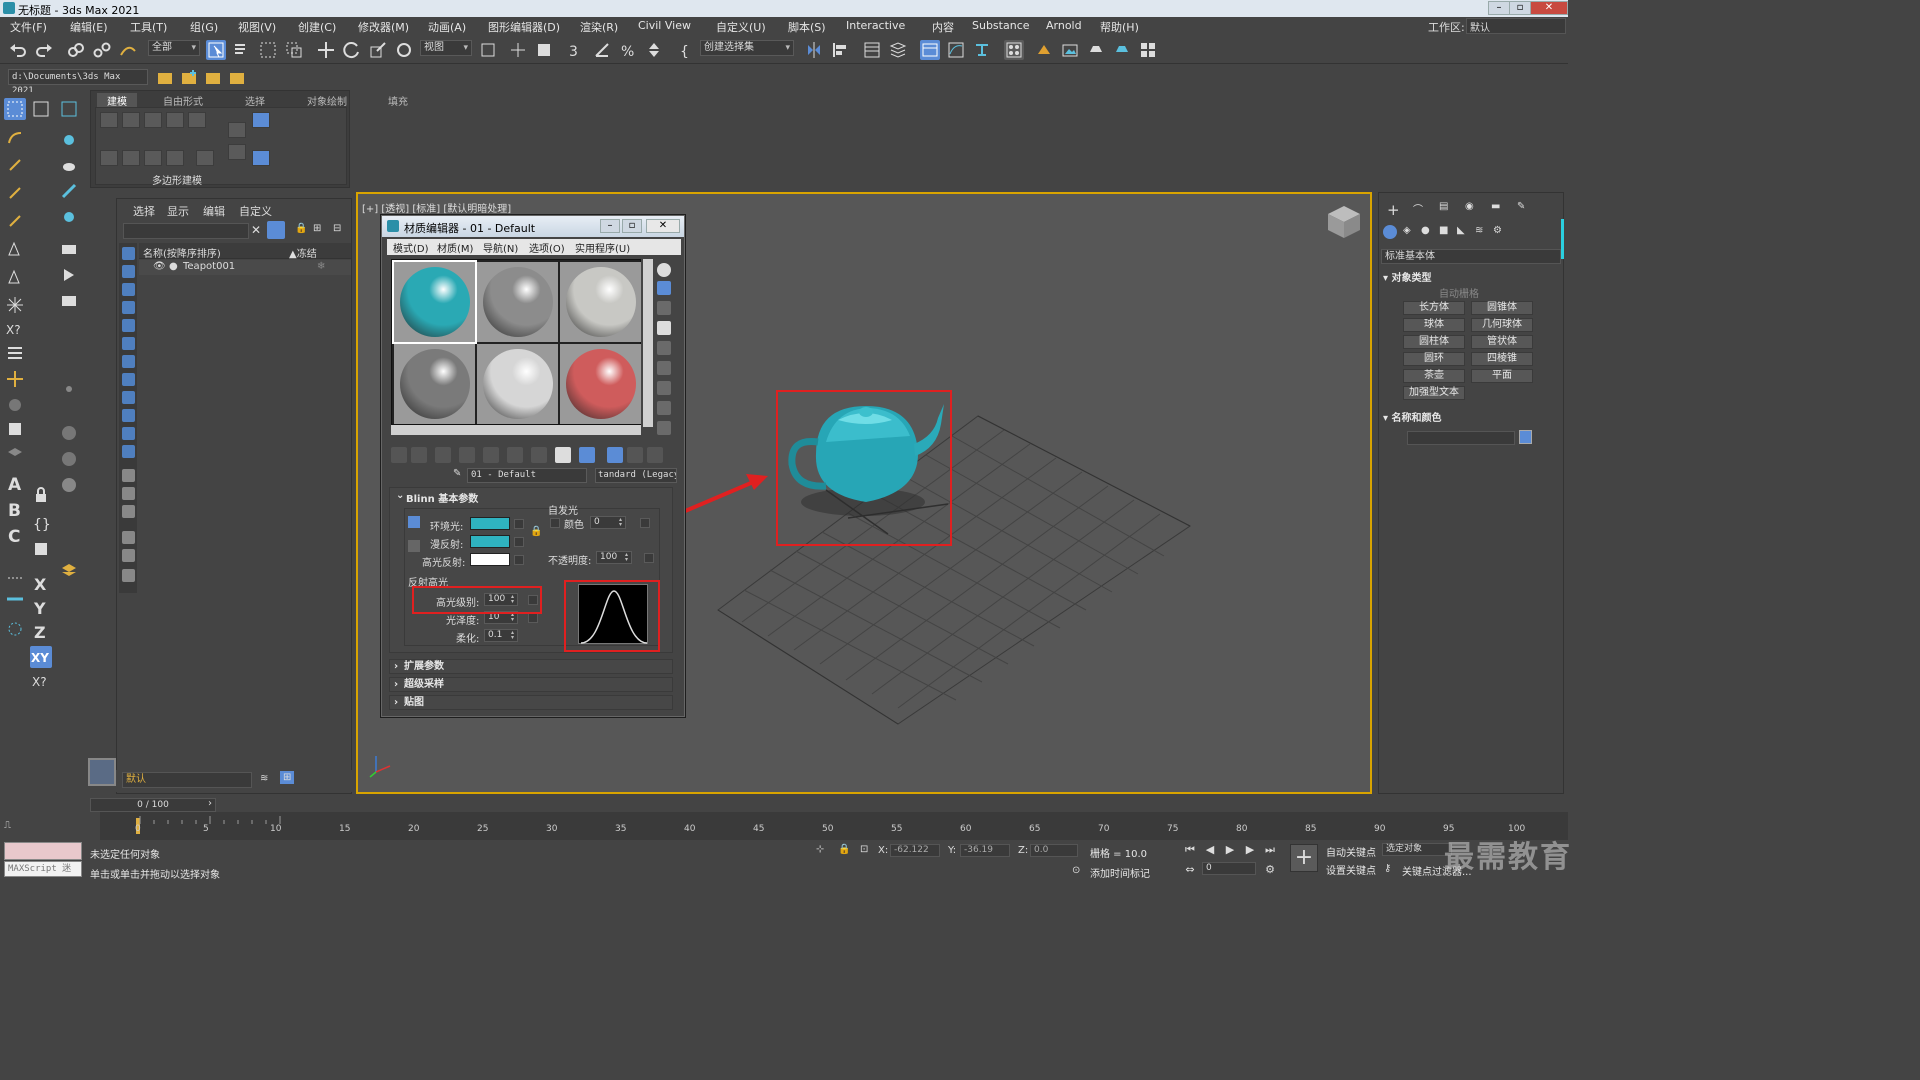  Describe the element at coordinates (844, 849) in the screenshot. I see `selection-lock-icon: 🔒` at that location.